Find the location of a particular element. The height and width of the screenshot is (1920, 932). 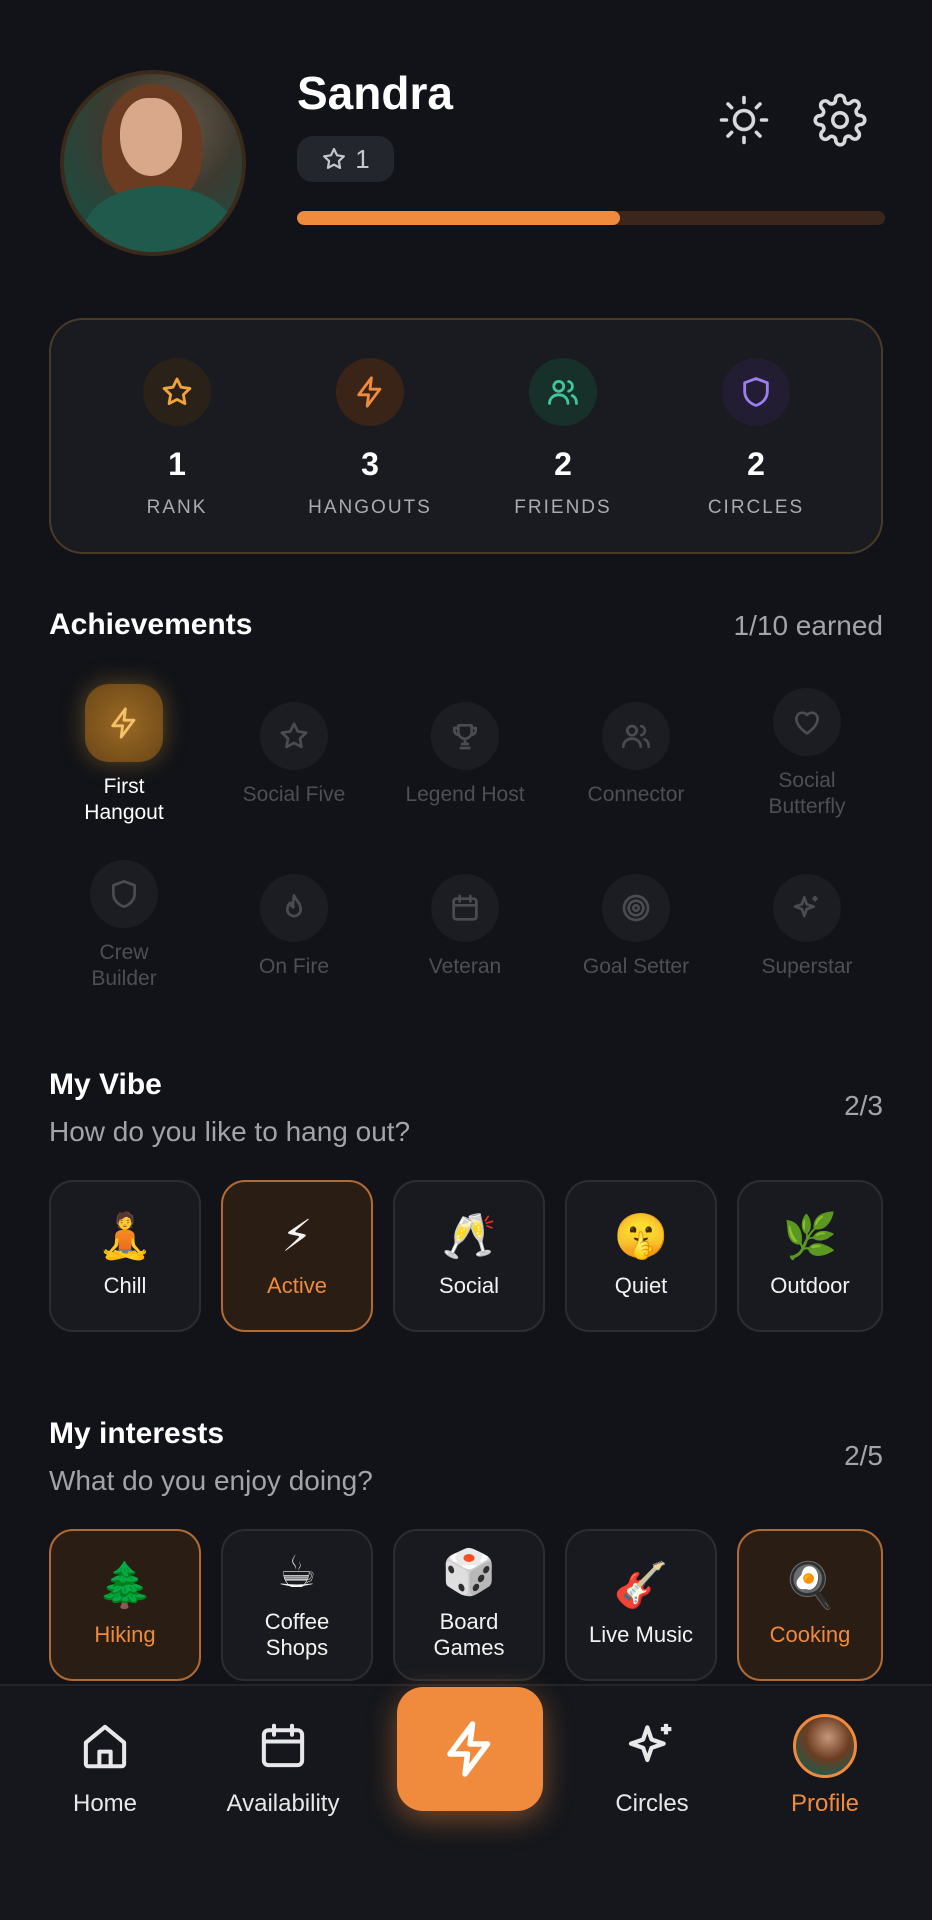

interest-chip-coffee-shops: ☕ Coffee Shops is located at coordinates (297, 1605).